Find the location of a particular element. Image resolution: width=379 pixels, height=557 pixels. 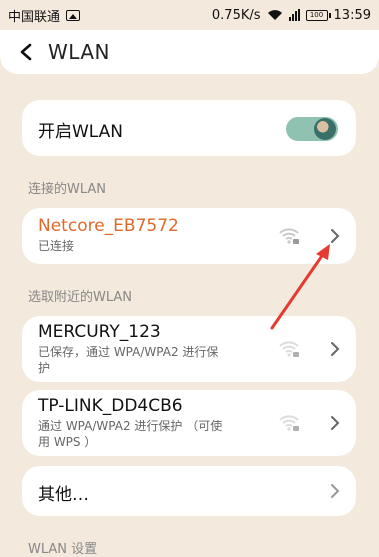

status-bar: 中国联通 0.75K/s 100 13:59 is located at coordinates (189, 15).